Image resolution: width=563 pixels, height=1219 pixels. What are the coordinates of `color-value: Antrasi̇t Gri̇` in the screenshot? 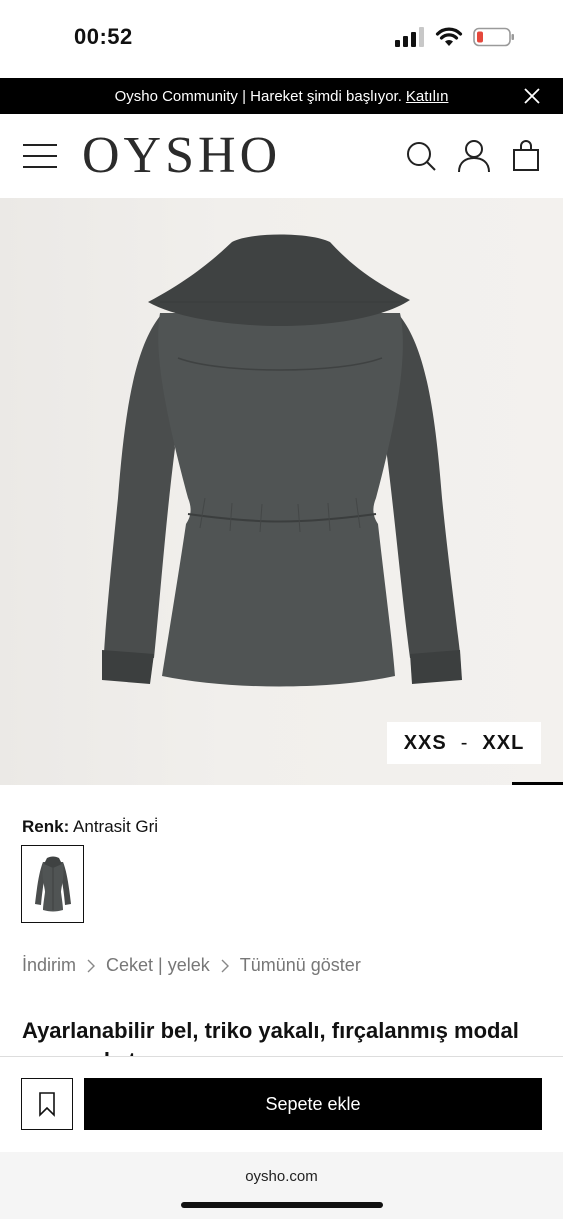 It's located at (116, 826).